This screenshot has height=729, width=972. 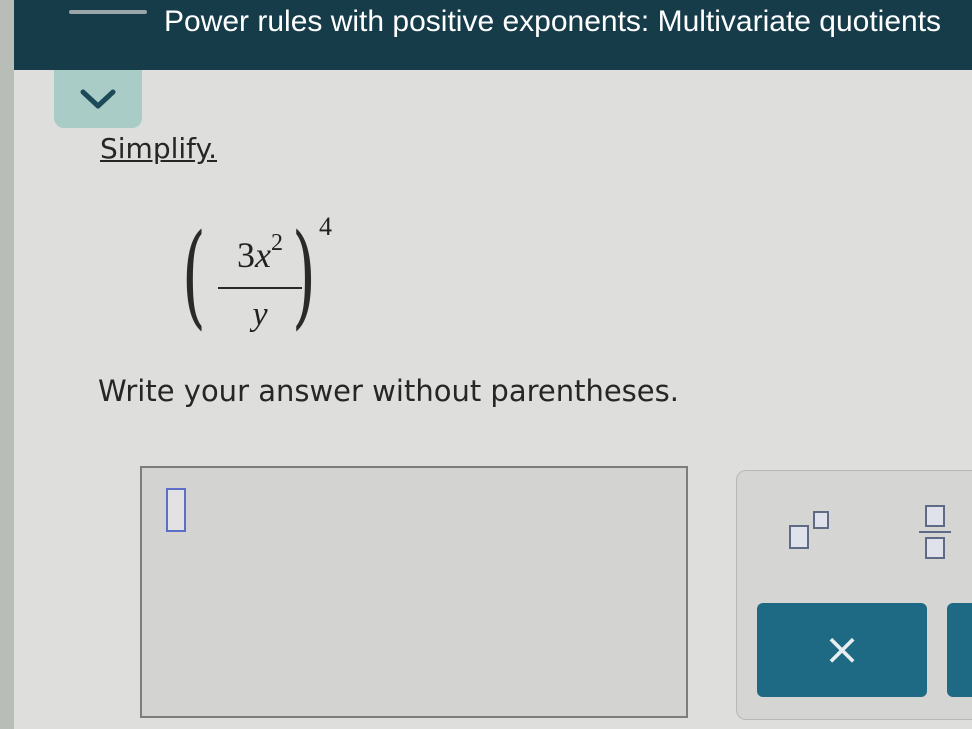 What do you see at coordinates (388, 391) in the screenshot?
I see `instruction-text: Write your answer without parentheses.` at bounding box center [388, 391].